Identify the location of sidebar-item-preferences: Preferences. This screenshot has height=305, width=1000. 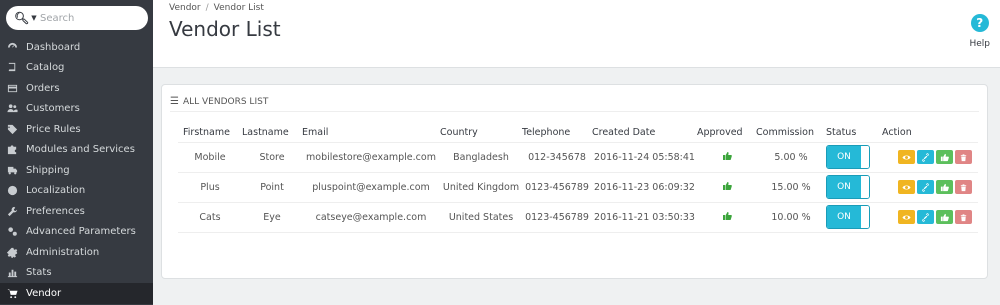
(76, 211).